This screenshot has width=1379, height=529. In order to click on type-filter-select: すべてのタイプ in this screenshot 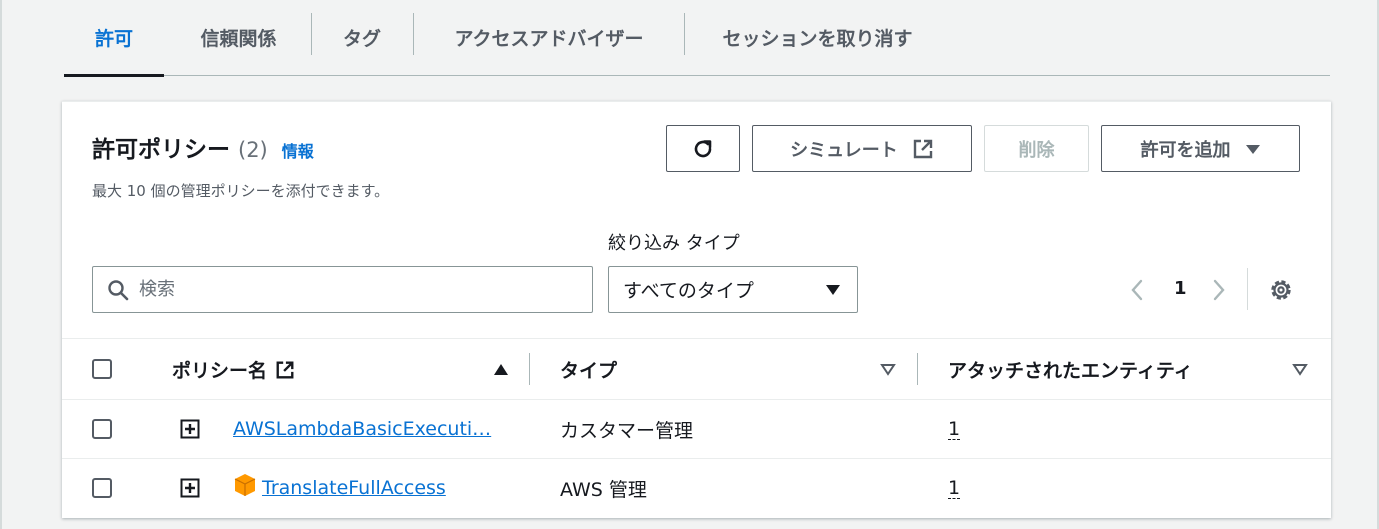, I will do `click(733, 289)`.